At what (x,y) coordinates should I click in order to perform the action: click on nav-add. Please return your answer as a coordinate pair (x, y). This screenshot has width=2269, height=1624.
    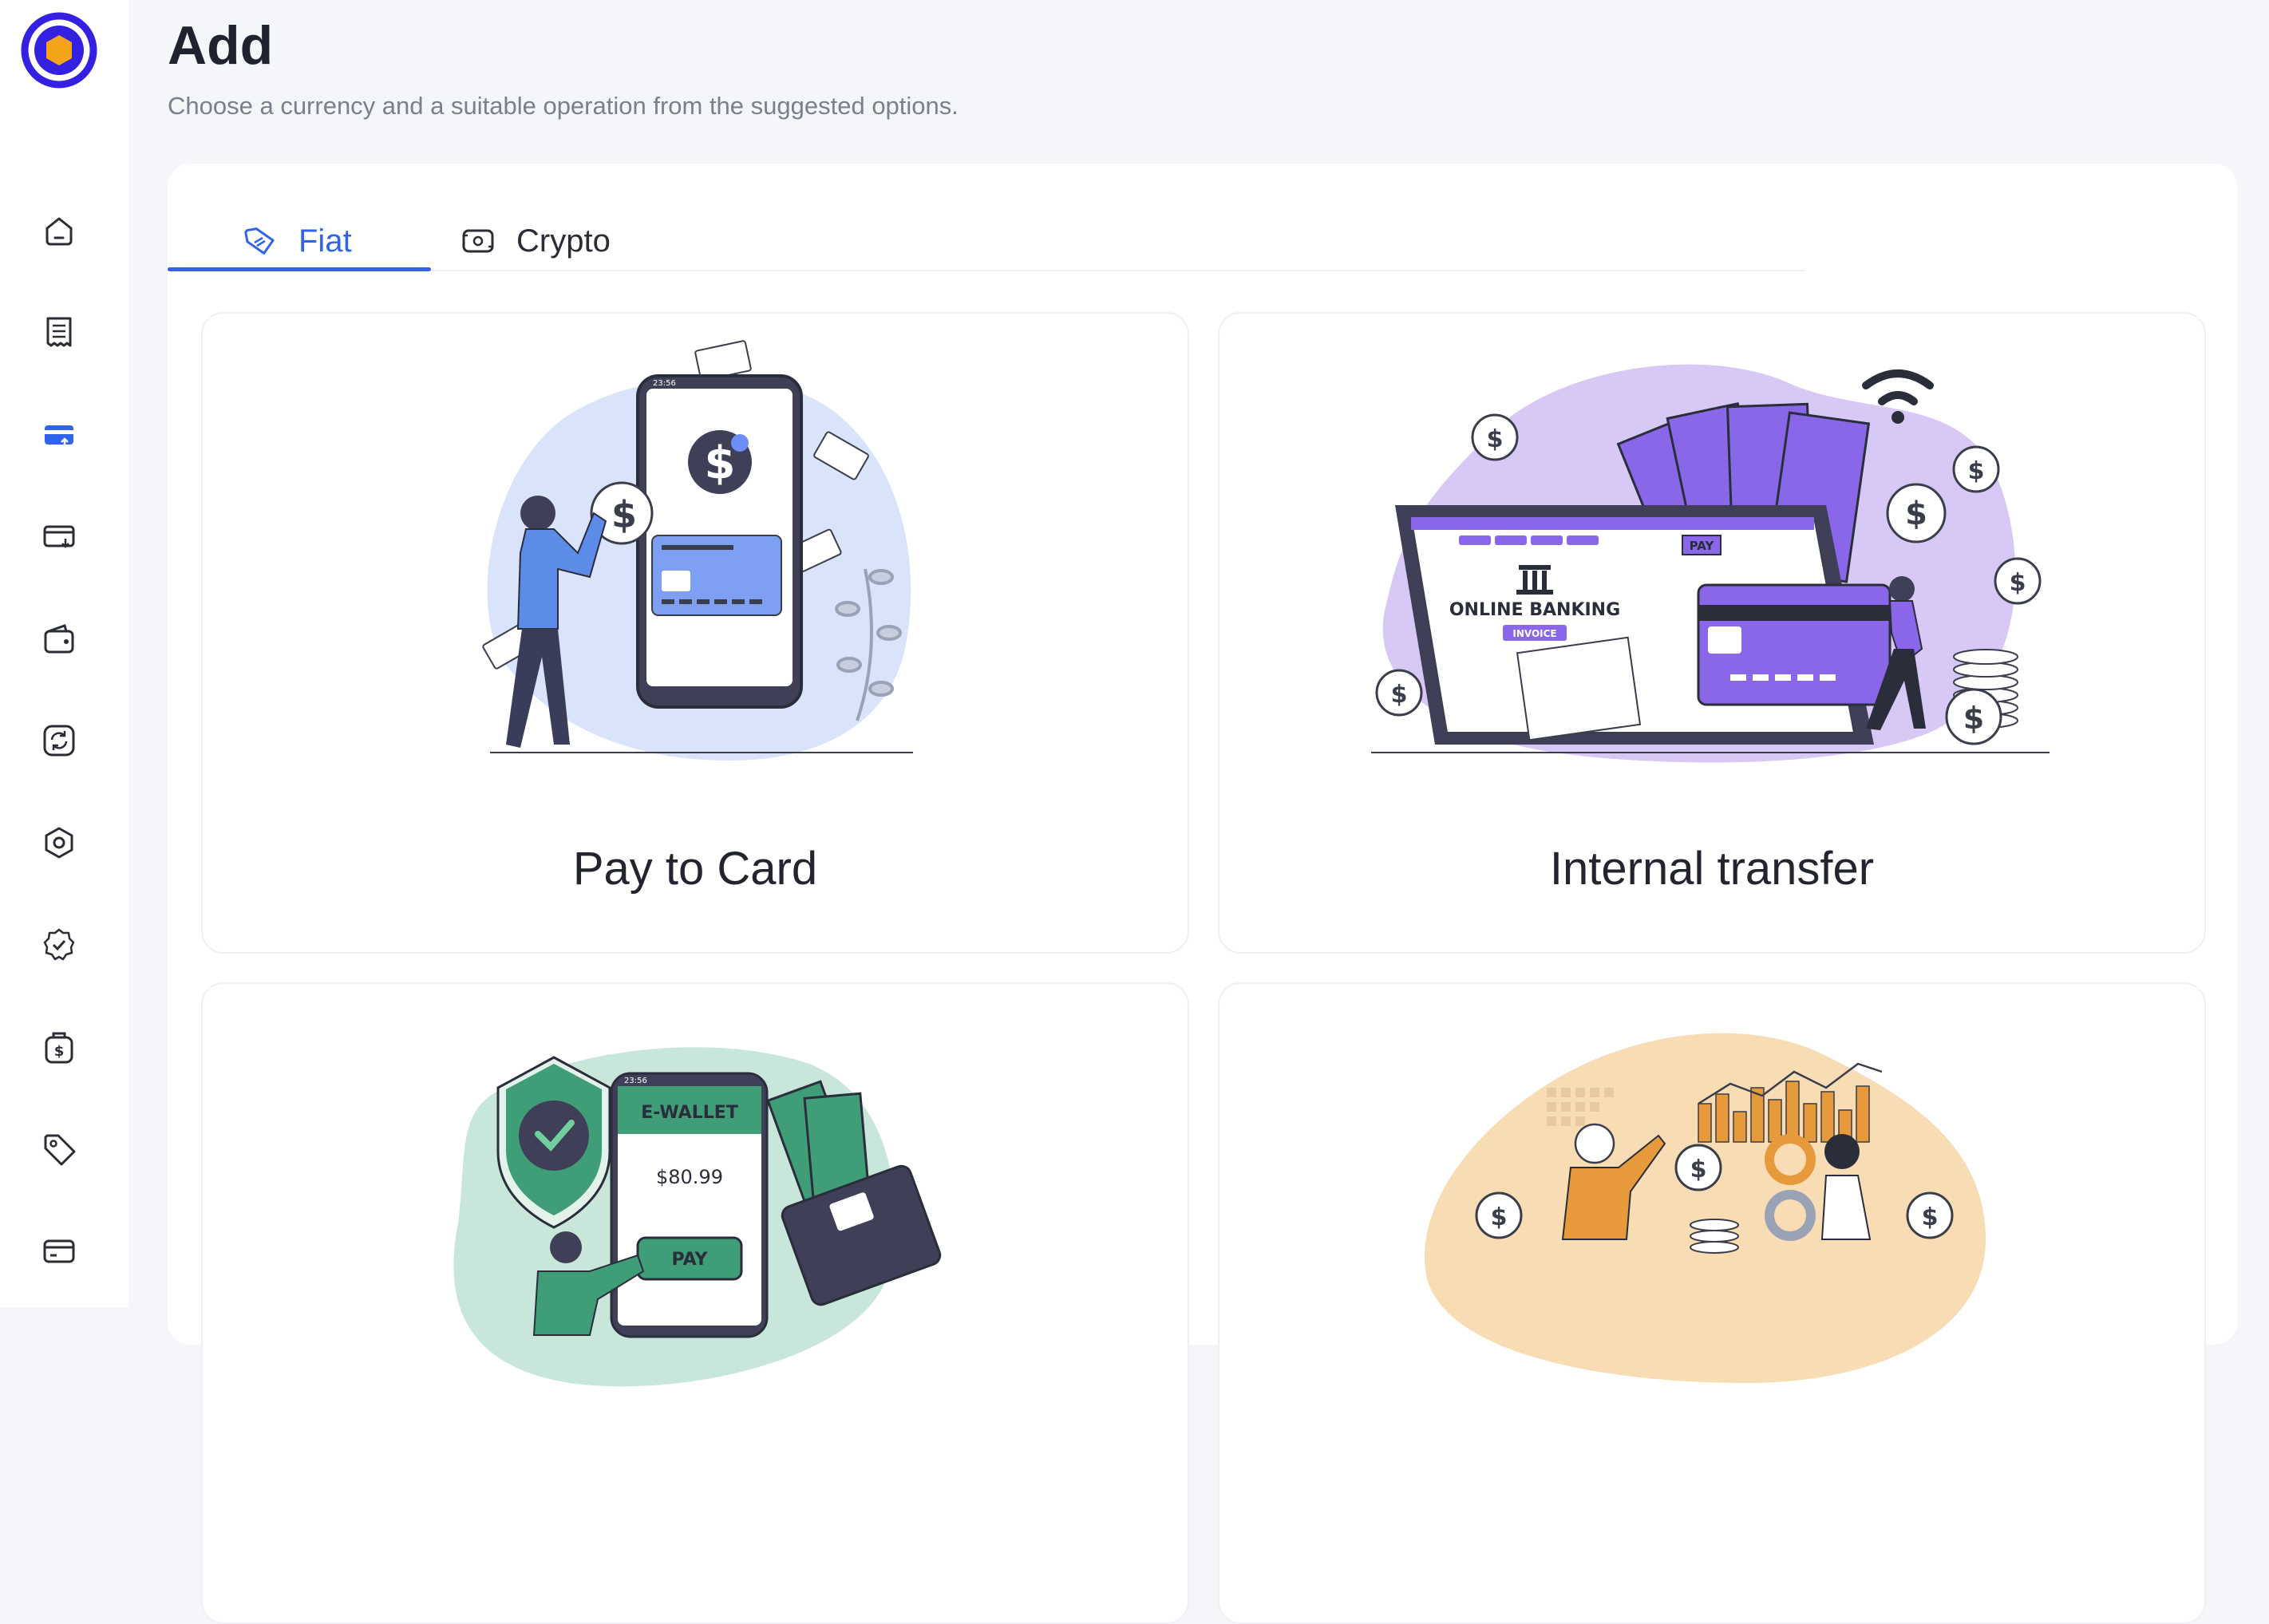
    Looking at the image, I should click on (59, 435).